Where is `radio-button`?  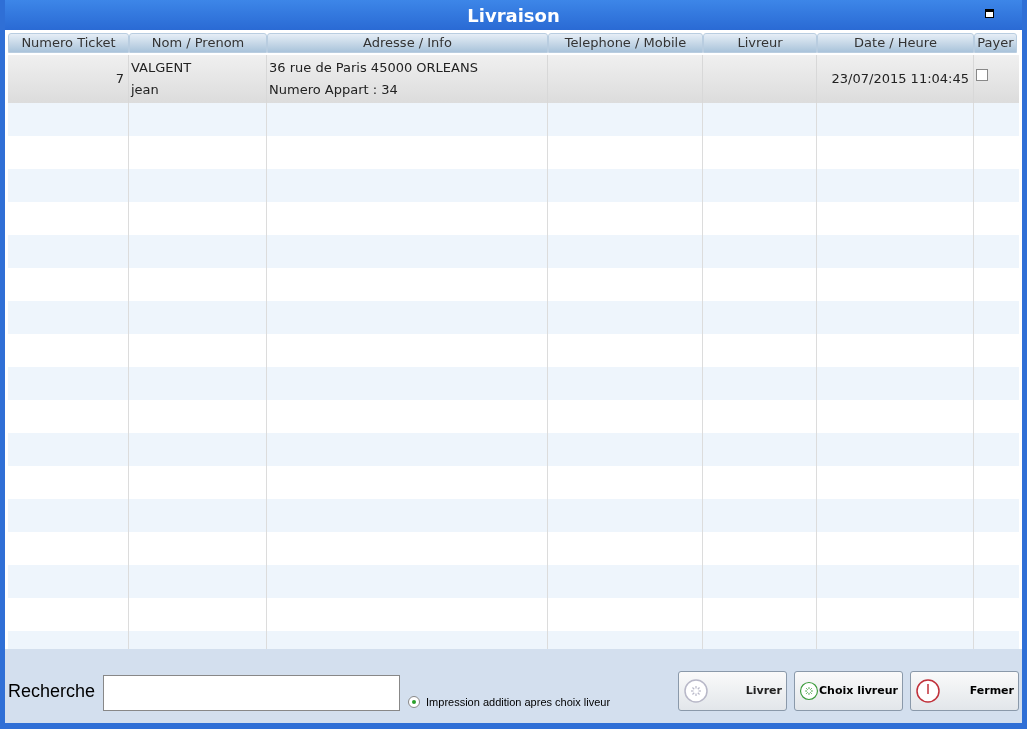
radio-button is located at coordinates (414, 701).